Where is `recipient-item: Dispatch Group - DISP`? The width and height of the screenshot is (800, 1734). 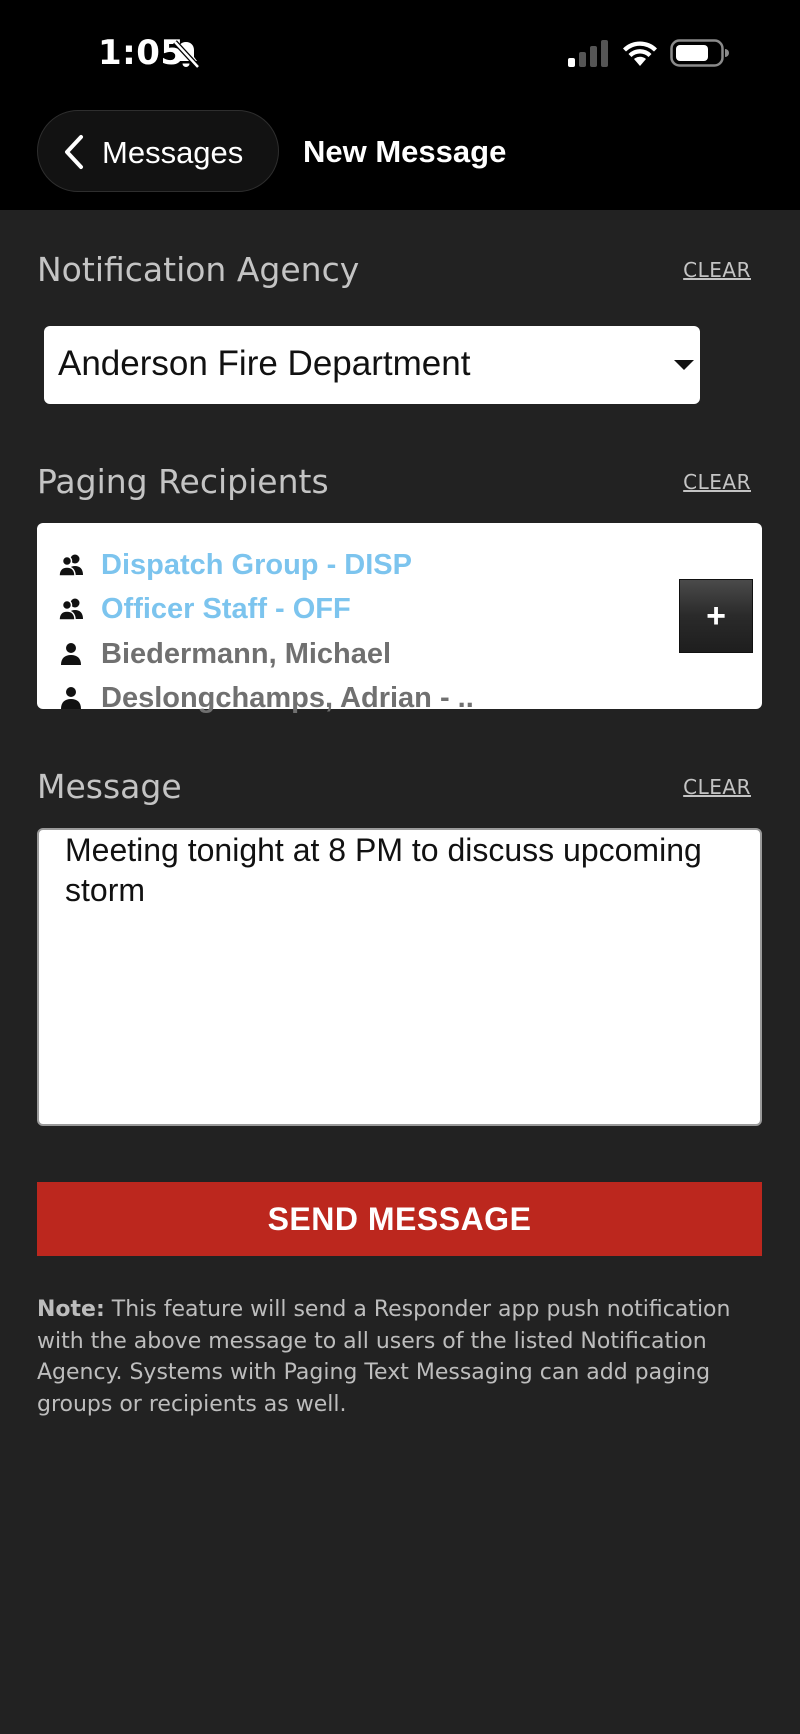
recipient-item: Dispatch Group - DISP is located at coordinates (234, 565).